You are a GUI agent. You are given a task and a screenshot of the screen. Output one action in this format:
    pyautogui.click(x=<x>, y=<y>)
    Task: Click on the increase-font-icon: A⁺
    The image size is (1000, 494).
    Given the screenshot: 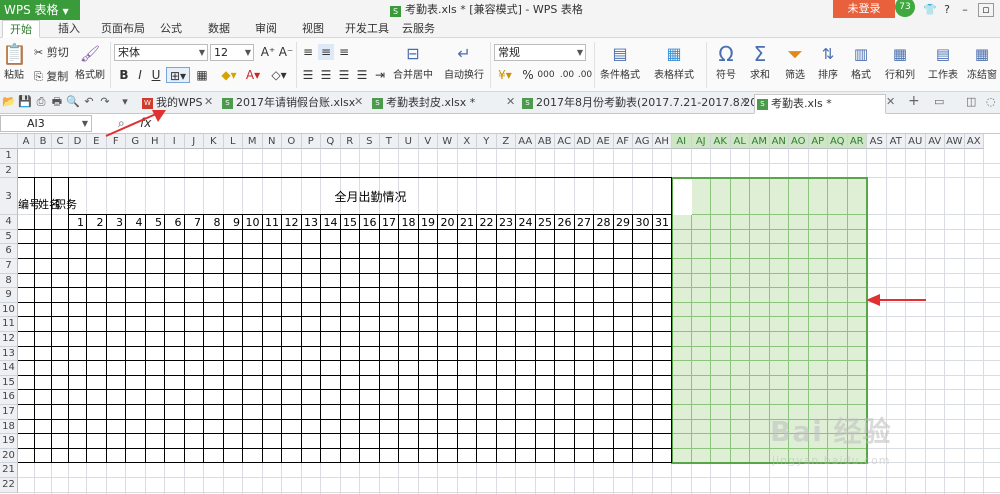 What is the action you would take?
    pyautogui.click(x=268, y=52)
    